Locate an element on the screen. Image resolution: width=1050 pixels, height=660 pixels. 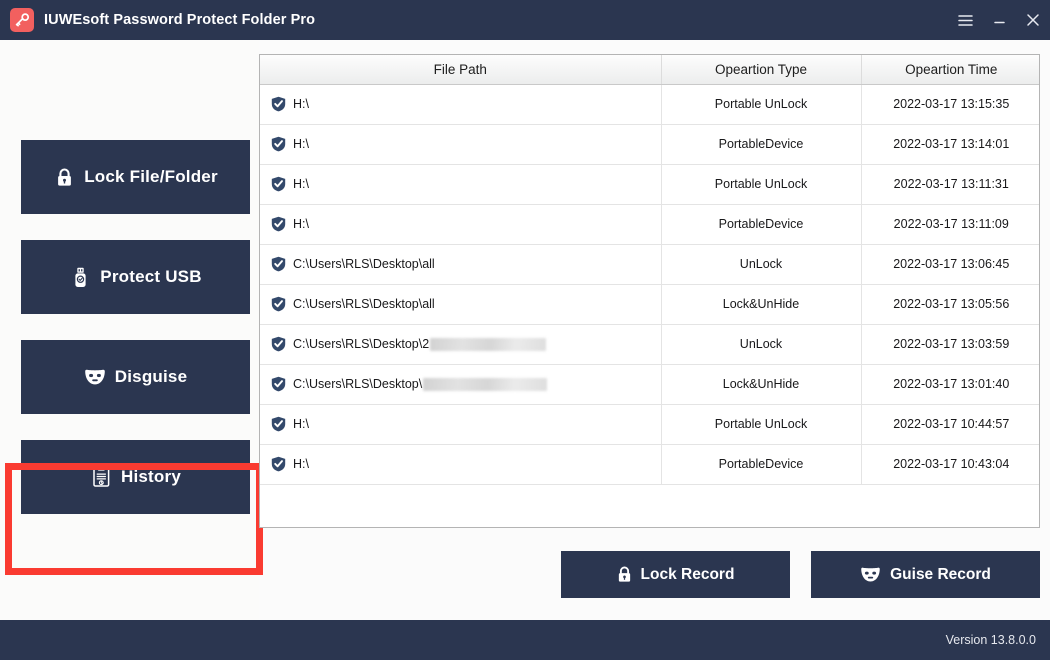
lock-record-button: Lock Record is located at coordinates (675, 574).